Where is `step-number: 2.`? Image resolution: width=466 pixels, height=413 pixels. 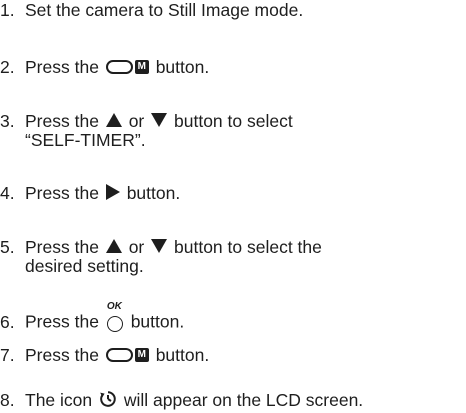
step-number: 2. is located at coordinates (7, 67).